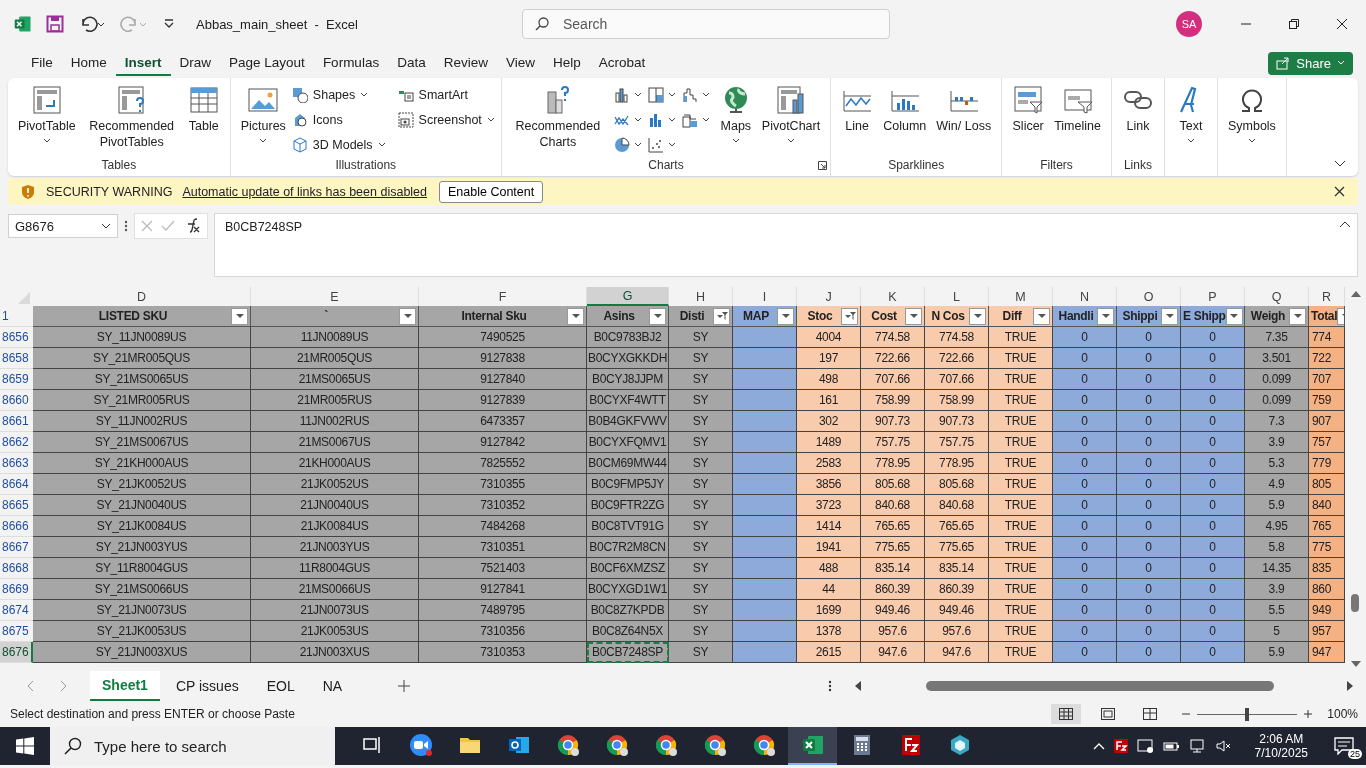 This screenshot has height=768, width=1366. What do you see at coordinates (628, 296) in the screenshot?
I see `letter-heading: G` at bounding box center [628, 296].